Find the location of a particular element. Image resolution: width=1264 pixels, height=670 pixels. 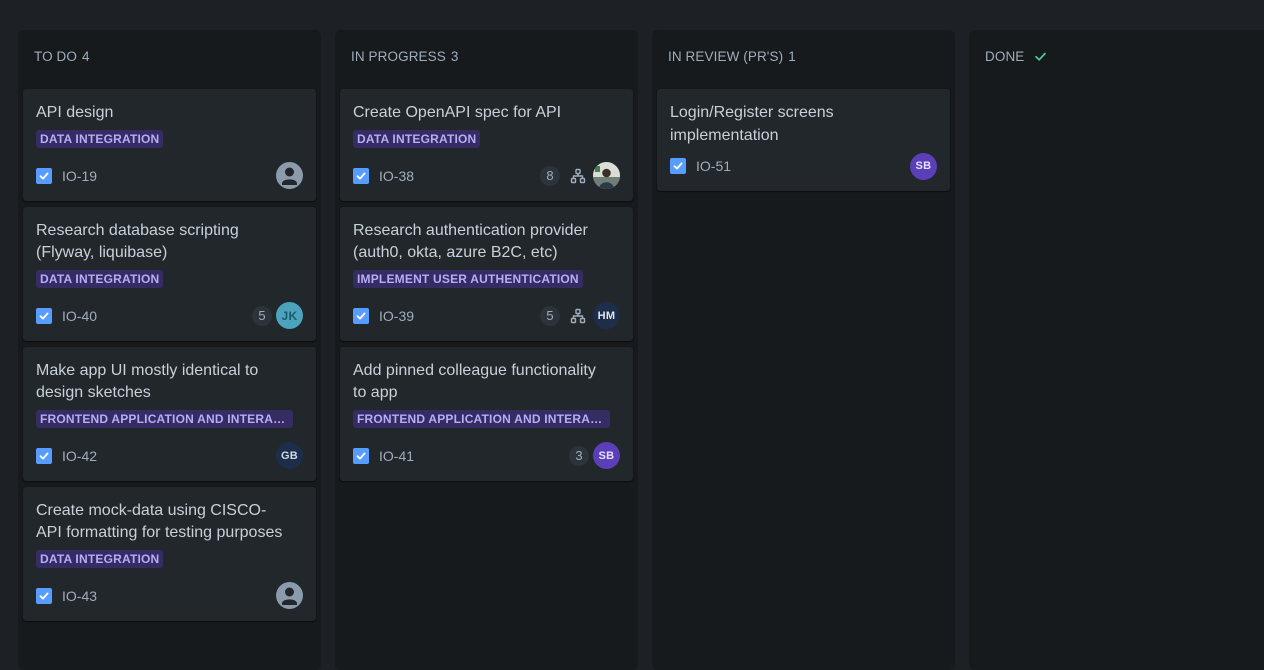

column-count: 4 is located at coordinates (86, 56).